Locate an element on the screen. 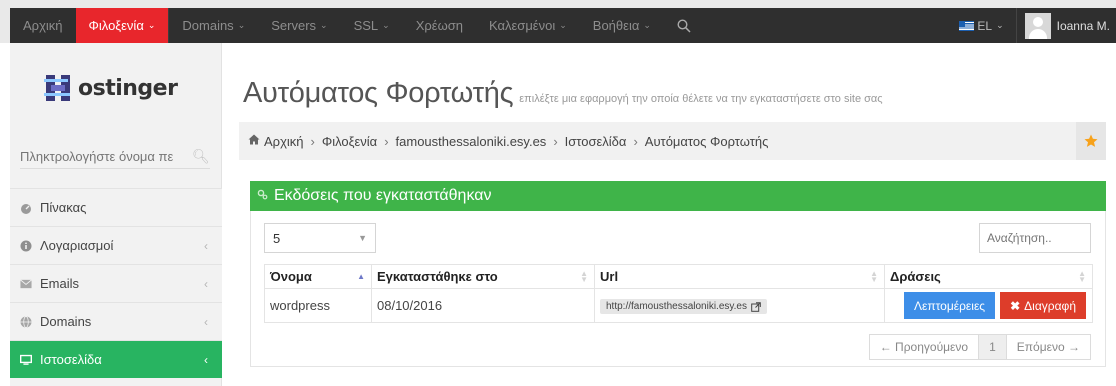 The image size is (1116, 386). page-length-value: 5 is located at coordinates (277, 238).